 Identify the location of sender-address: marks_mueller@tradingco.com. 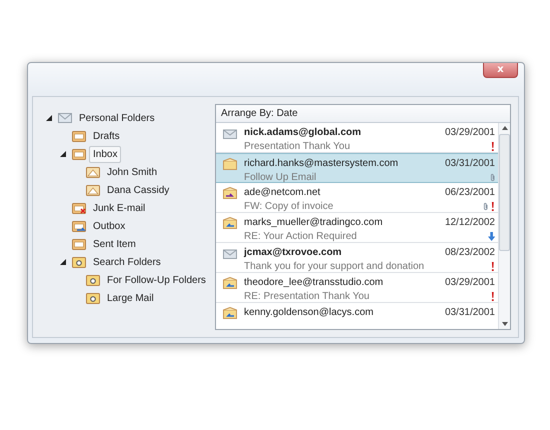
(313, 222).